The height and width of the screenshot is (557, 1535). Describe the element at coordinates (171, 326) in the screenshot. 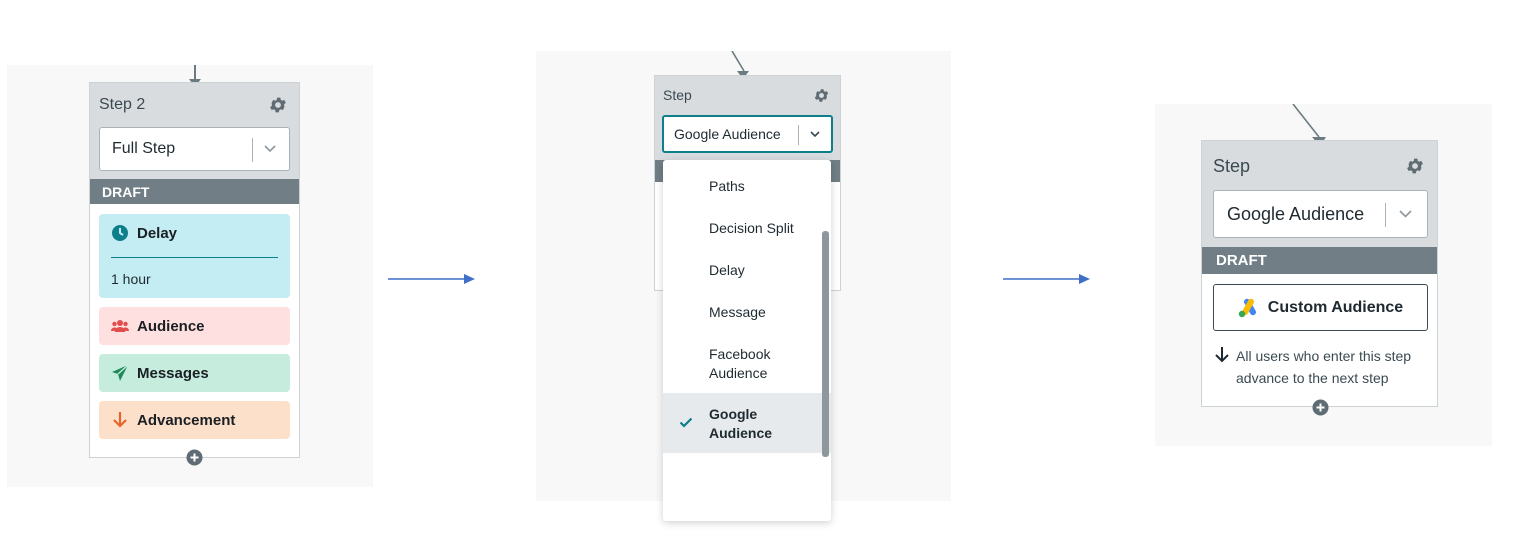

I see `audience-label: Audience` at that location.